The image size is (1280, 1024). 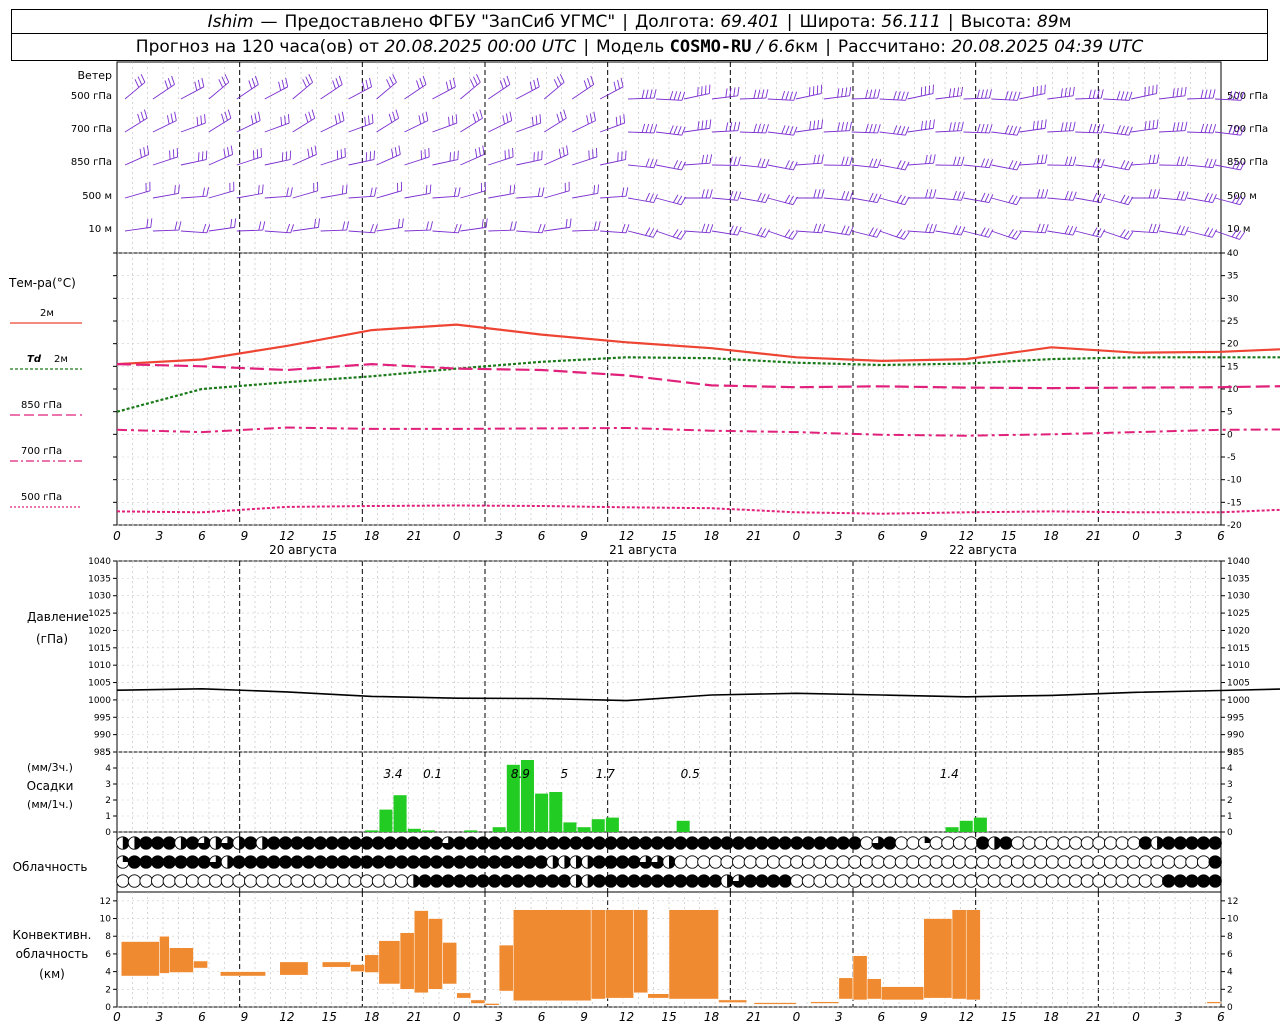 I want to click on y-tick-label: 4, so click(x=1230, y=973).